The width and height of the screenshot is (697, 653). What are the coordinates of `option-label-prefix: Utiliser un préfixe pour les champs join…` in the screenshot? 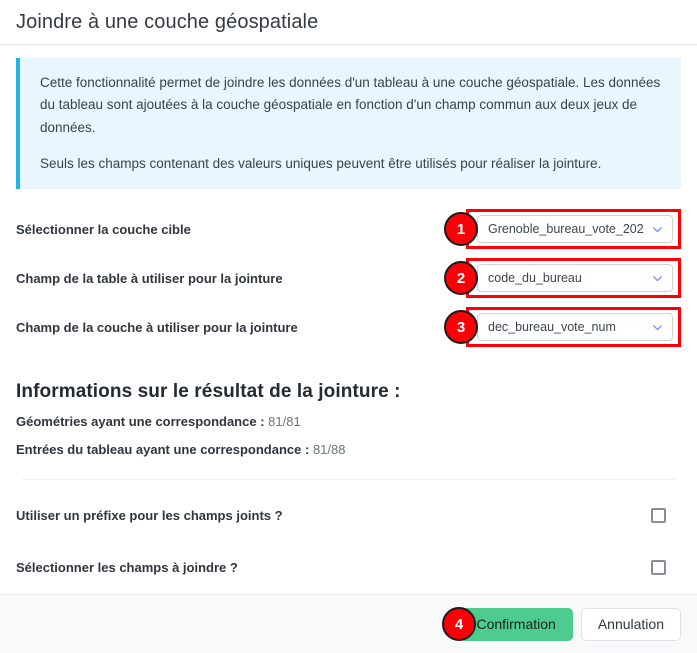 It's located at (149, 515).